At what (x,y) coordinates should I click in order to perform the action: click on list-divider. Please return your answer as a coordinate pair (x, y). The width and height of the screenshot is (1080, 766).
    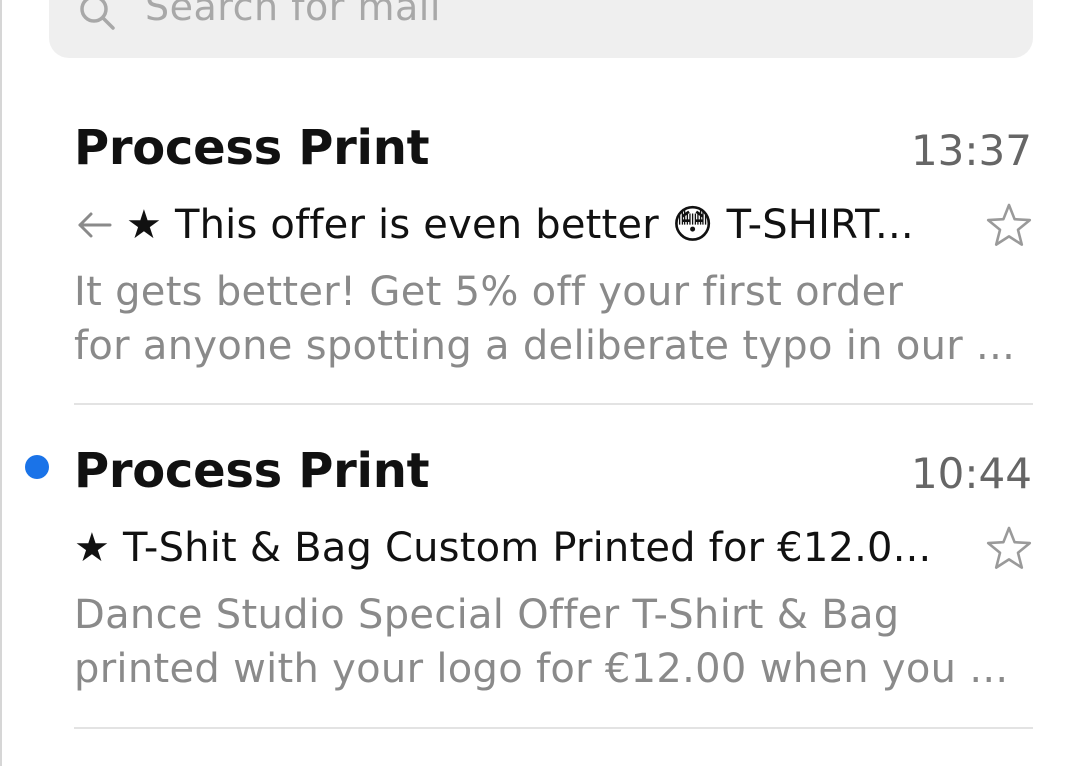
    Looking at the image, I should click on (553, 728).